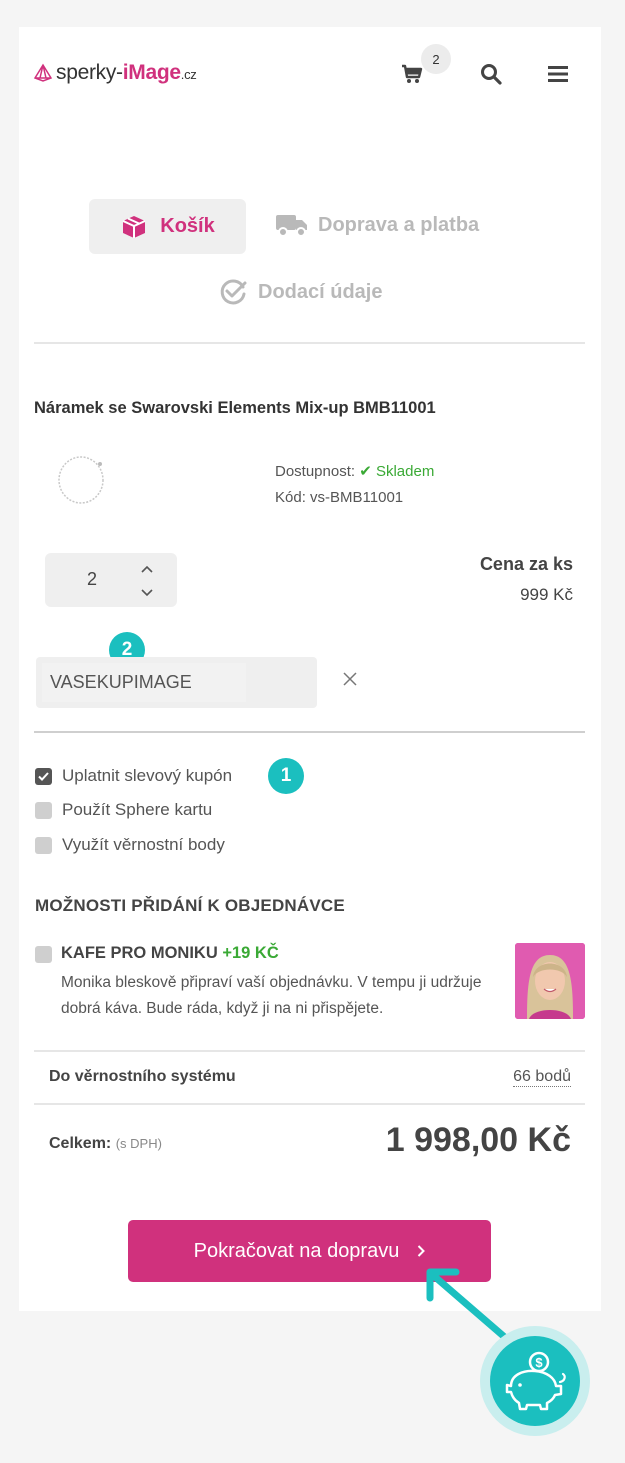  What do you see at coordinates (188, 74) in the screenshot?
I see `logo-suffix: .cz` at bounding box center [188, 74].